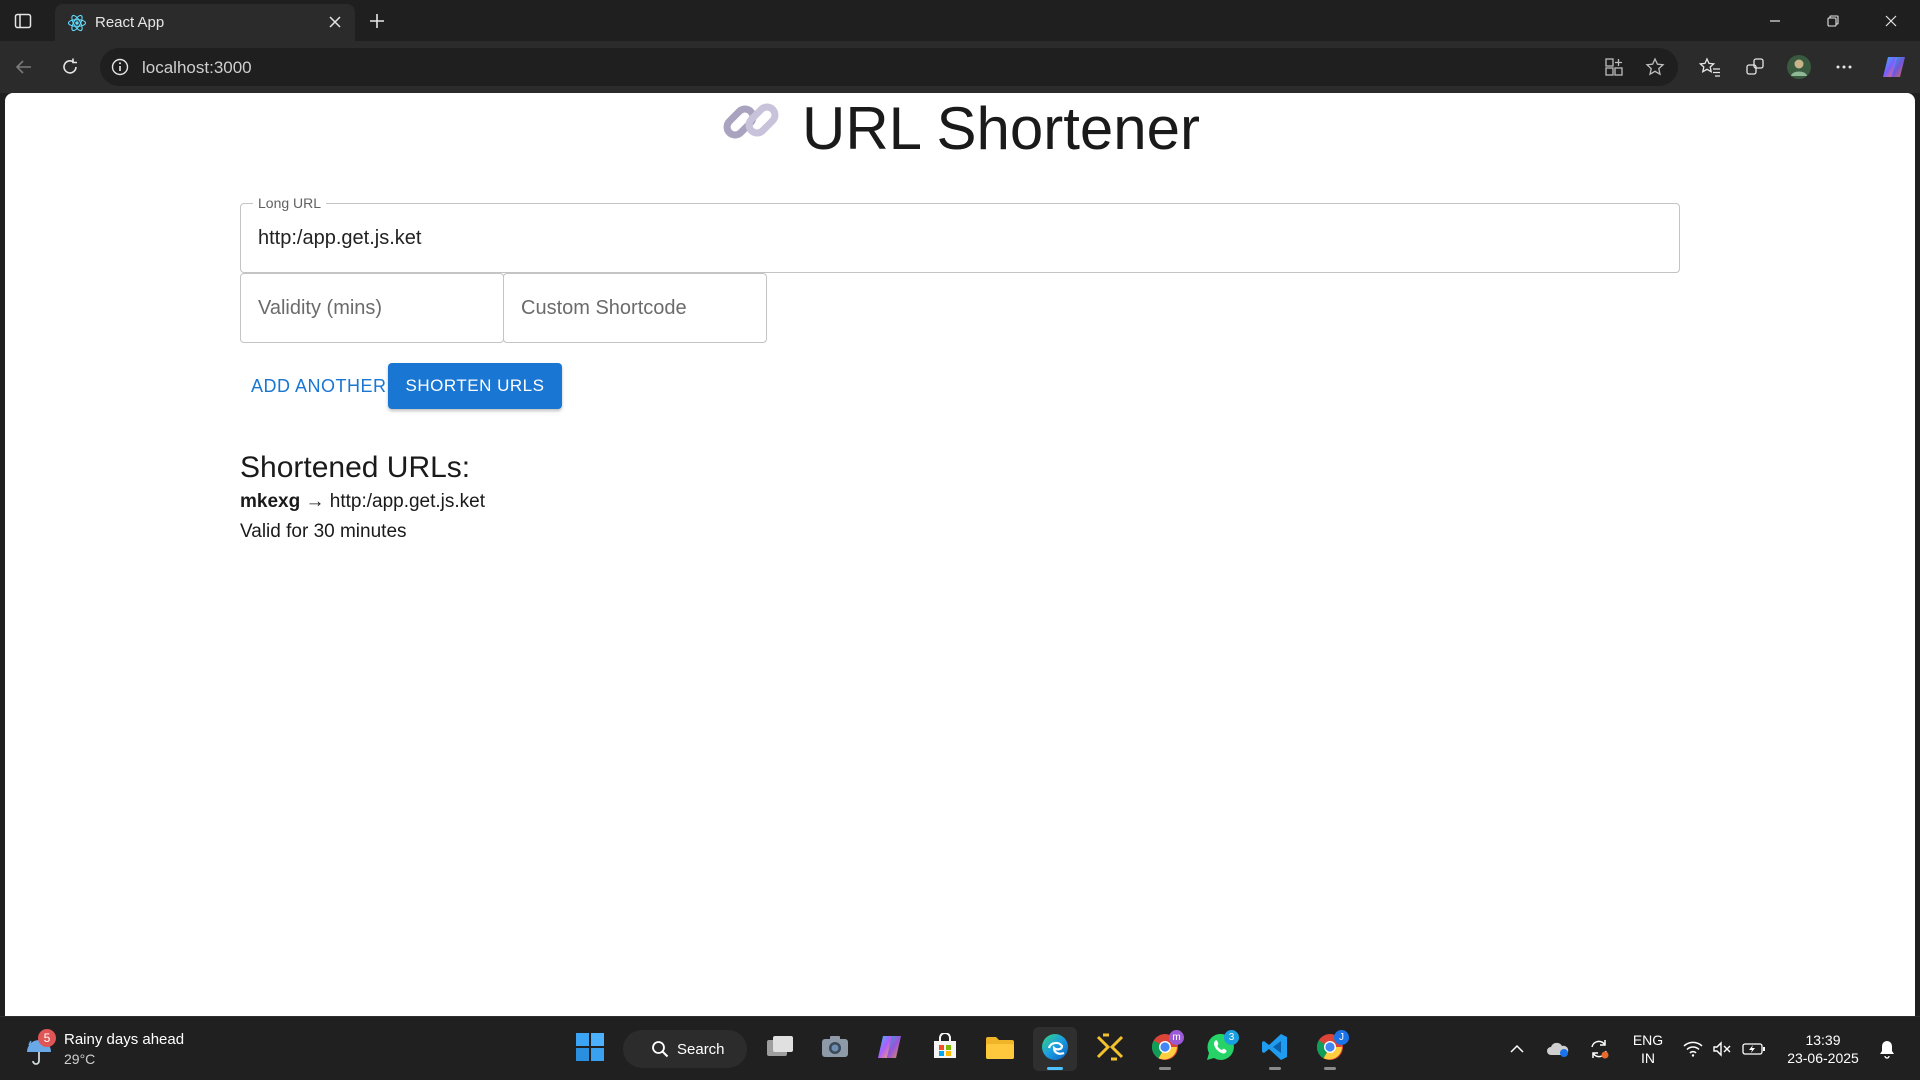 Image resolution: width=1920 pixels, height=1080 pixels. What do you see at coordinates (124, 1039) in the screenshot?
I see `weather-text: Rainy days ahead` at bounding box center [124, 1039].